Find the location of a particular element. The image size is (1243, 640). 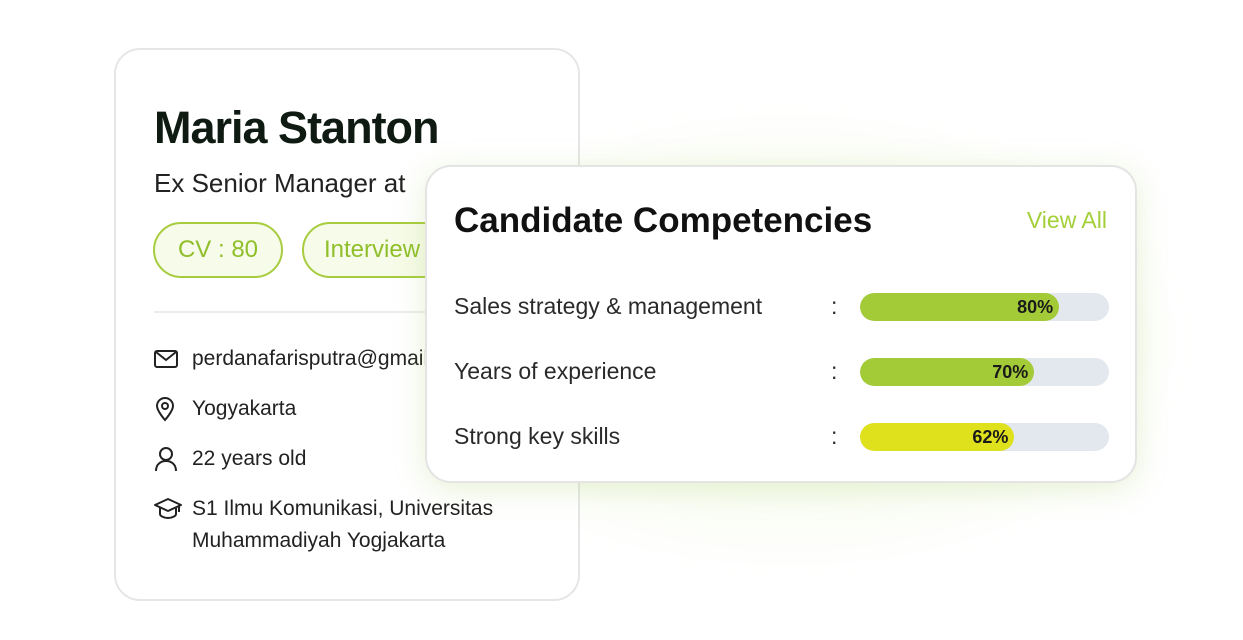

competency-bar: 70% is located at coordinates (984, 372).